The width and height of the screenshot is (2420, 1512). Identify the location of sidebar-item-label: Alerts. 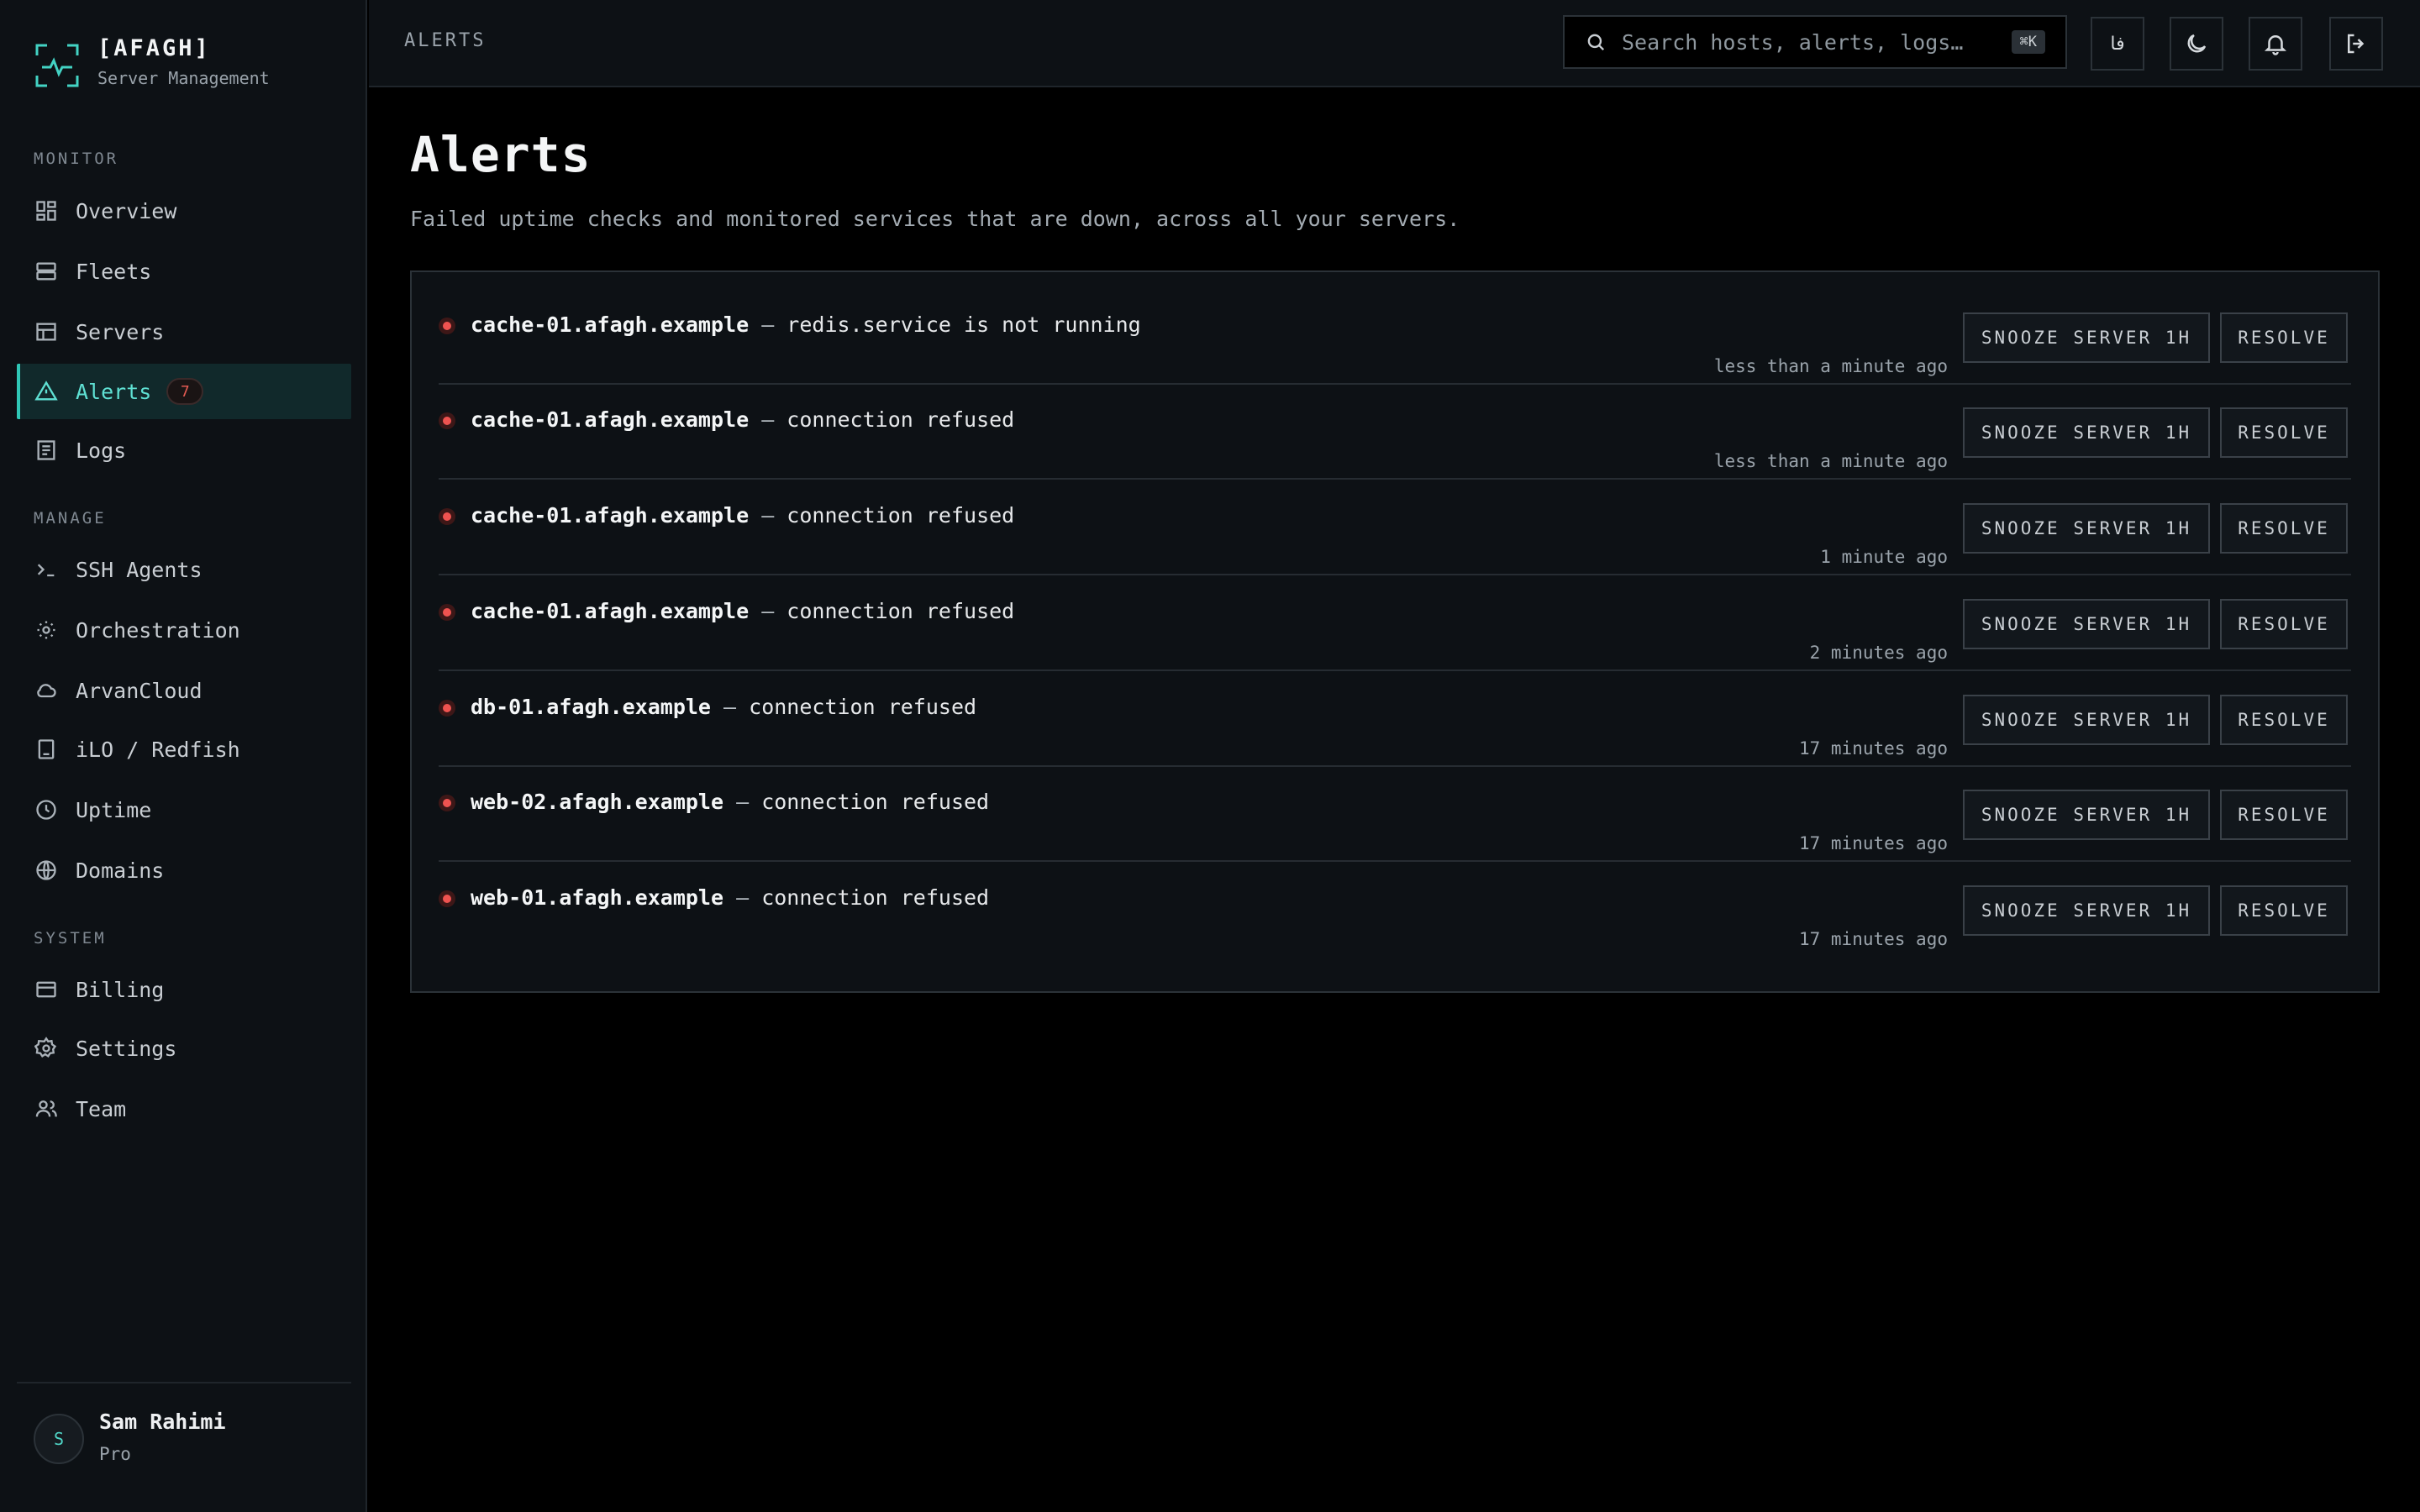
(114, 391).